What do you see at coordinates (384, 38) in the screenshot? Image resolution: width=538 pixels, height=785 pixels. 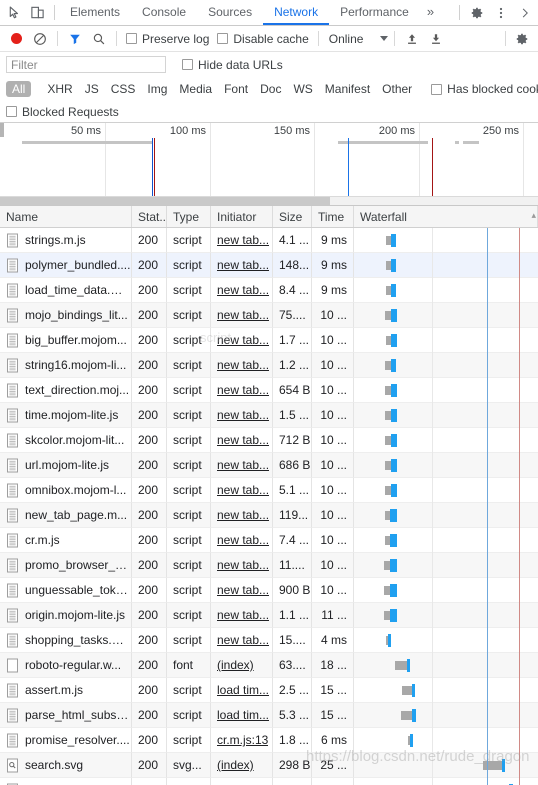 I see `chevron-down-icon` at bounding box center [384, 38].